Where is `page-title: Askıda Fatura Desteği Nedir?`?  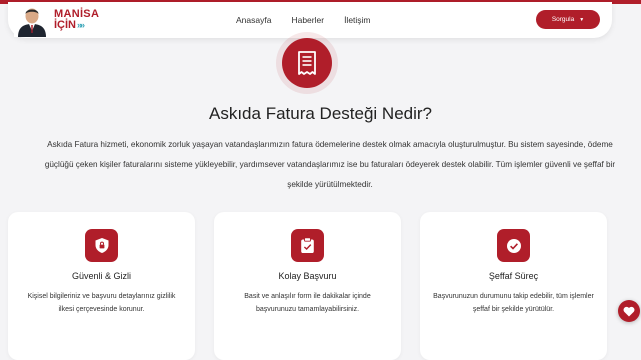
page-title: Askıda Fatura Desteği Nedir? is located at coordinates (320, 113).